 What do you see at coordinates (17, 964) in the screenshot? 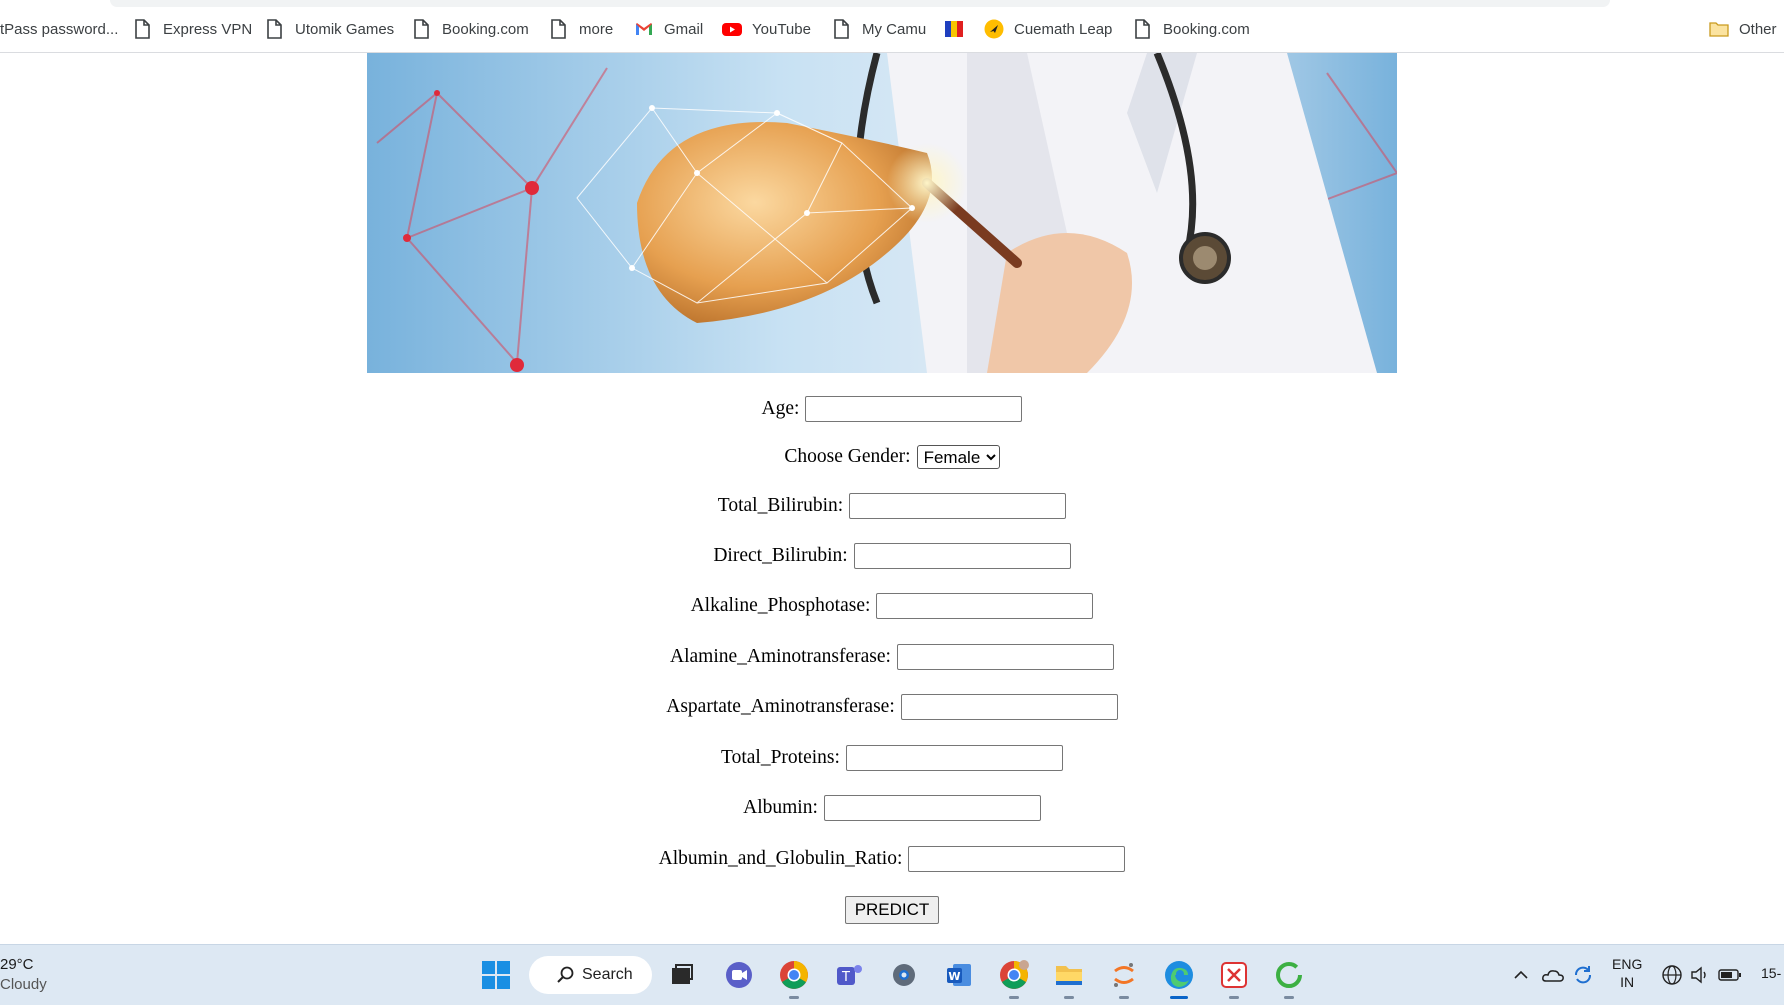
I see `weather-temperature: 29°C` at bounding box center [17, 964].